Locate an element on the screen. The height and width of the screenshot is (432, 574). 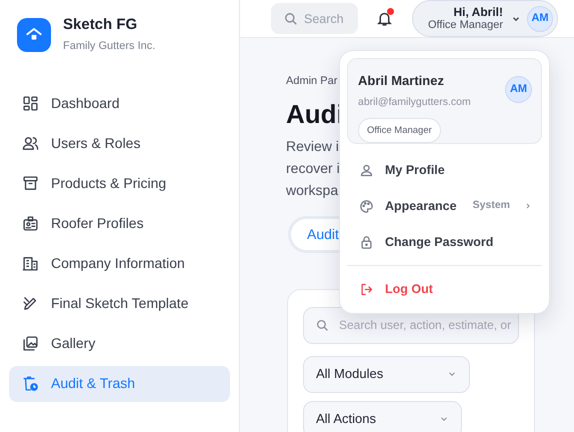
person-icon is located at coordinates (366, 170).